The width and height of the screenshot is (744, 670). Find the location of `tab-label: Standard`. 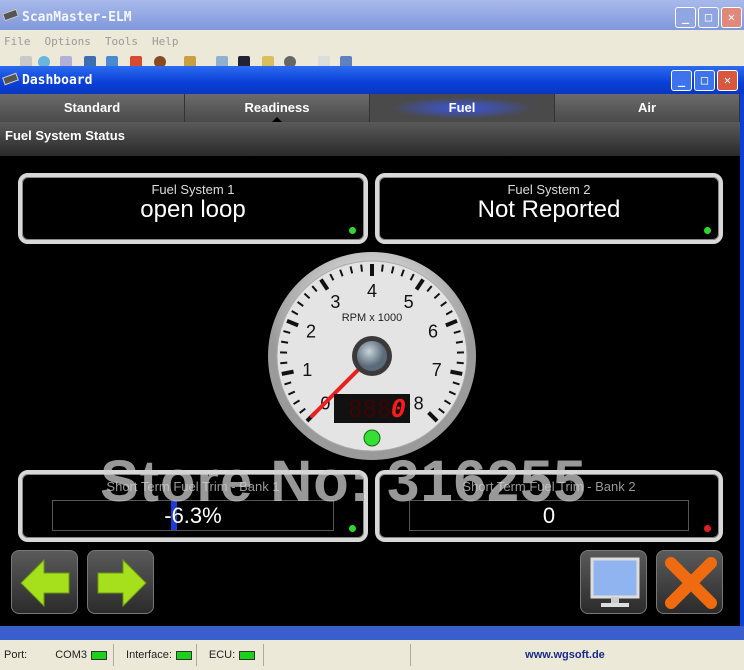

tab-label: Standard is located at coordinates (92, 107).